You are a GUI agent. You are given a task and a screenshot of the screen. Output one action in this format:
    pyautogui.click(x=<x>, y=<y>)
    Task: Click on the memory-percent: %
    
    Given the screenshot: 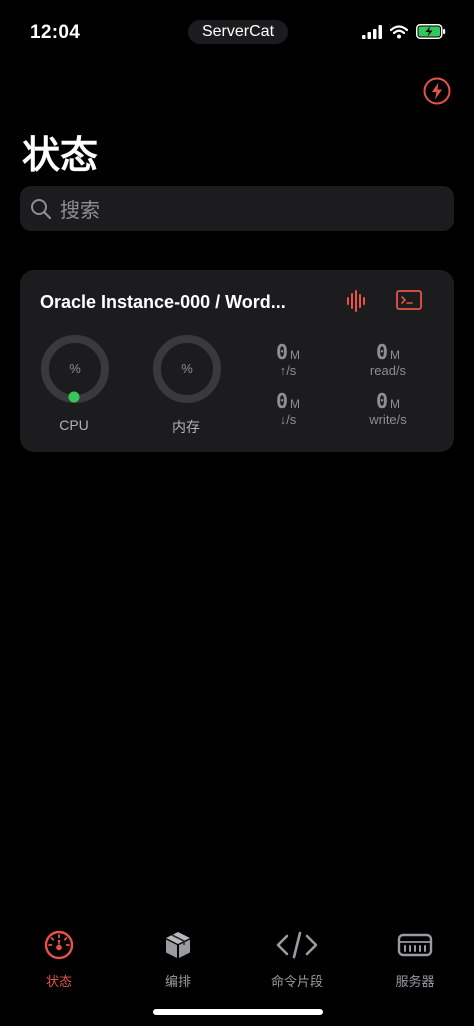 What is the action you would take?
    pyautogui.click(x=187, y=368)
    